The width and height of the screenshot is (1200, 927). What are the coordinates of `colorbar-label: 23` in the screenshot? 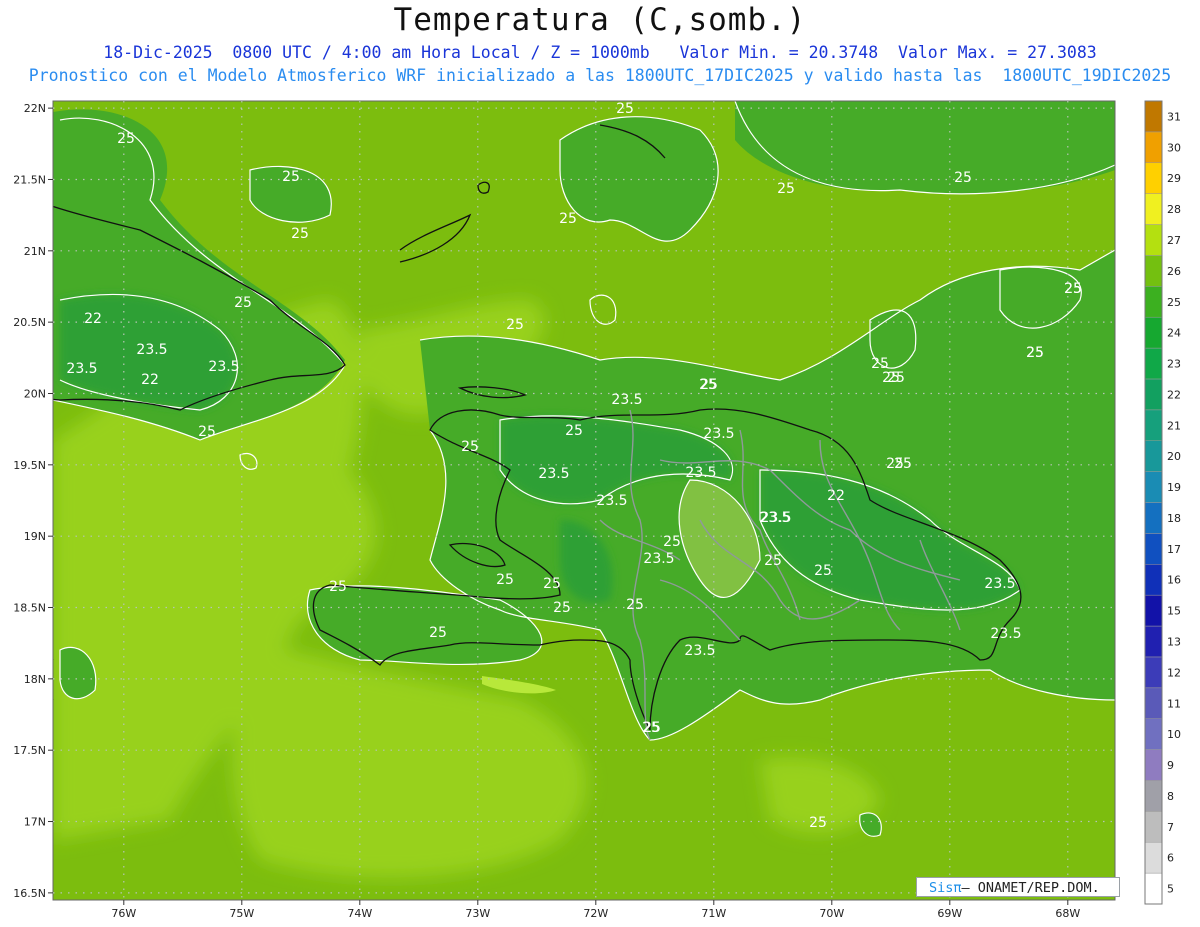 It's located at (1174, 364).